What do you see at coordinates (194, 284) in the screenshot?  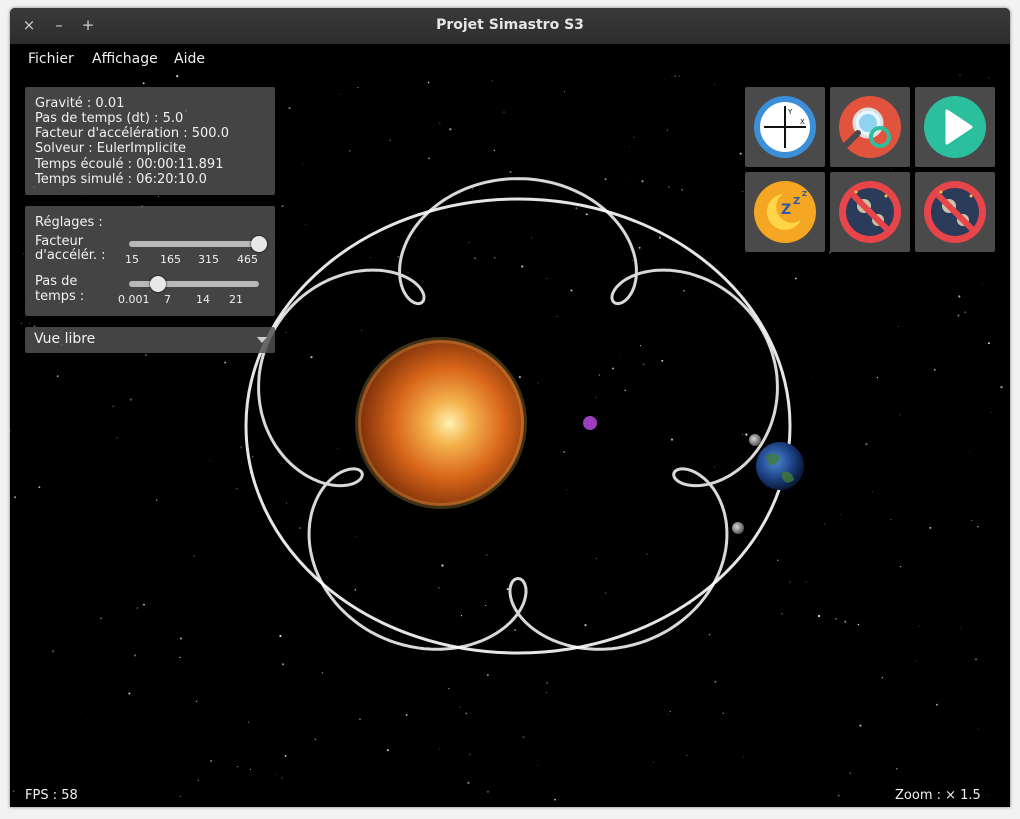 I see `dt-slider-track` at bounding box center [194, 284].